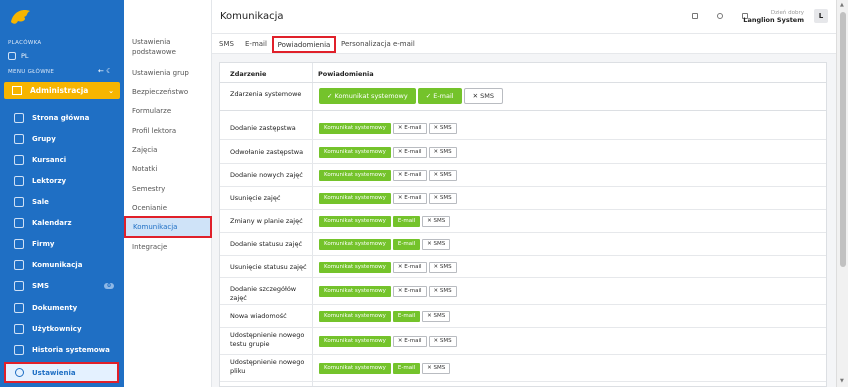  What do you see at coordinates (62, 265) in the screenshot?
I see `sidebar-item-komunikacja: Komunikacja` at bounding box center [62, 265].